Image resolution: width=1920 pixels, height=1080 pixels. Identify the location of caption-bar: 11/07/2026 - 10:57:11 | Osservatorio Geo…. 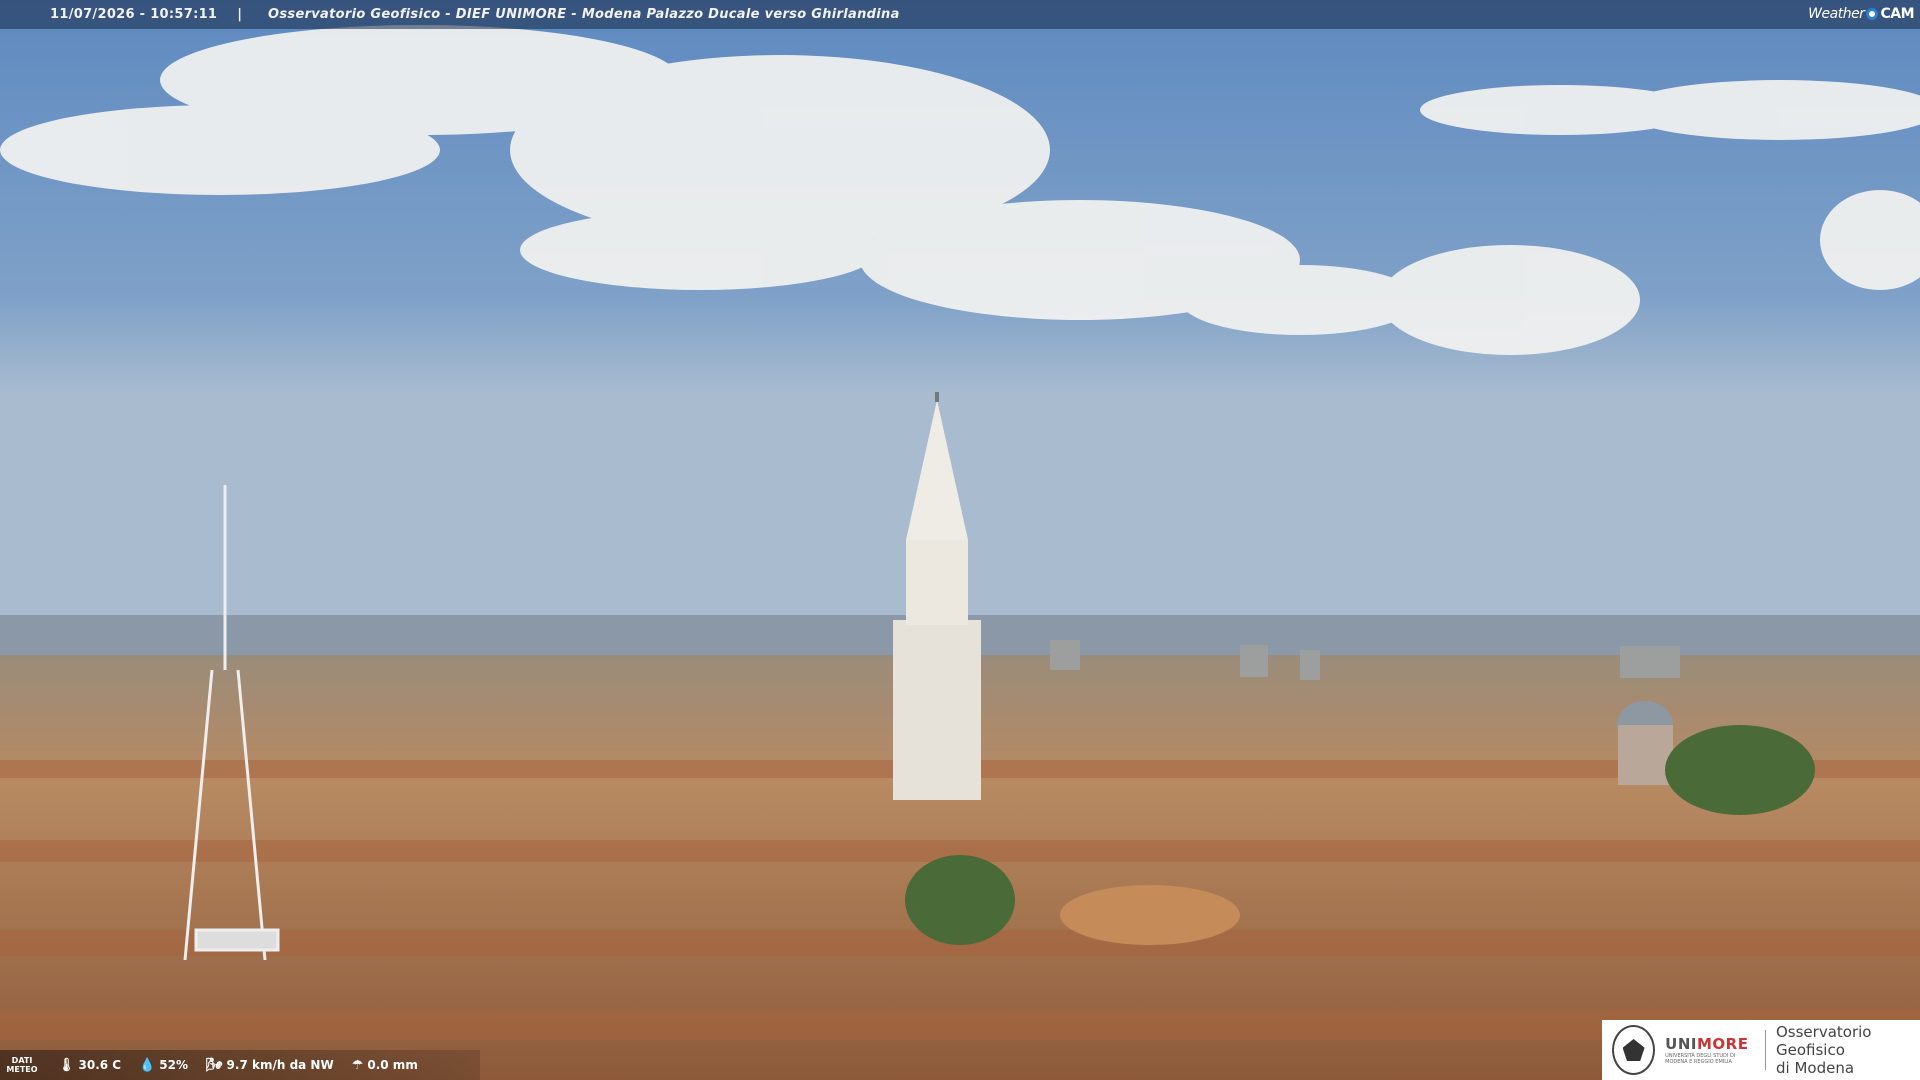
(960, 14).